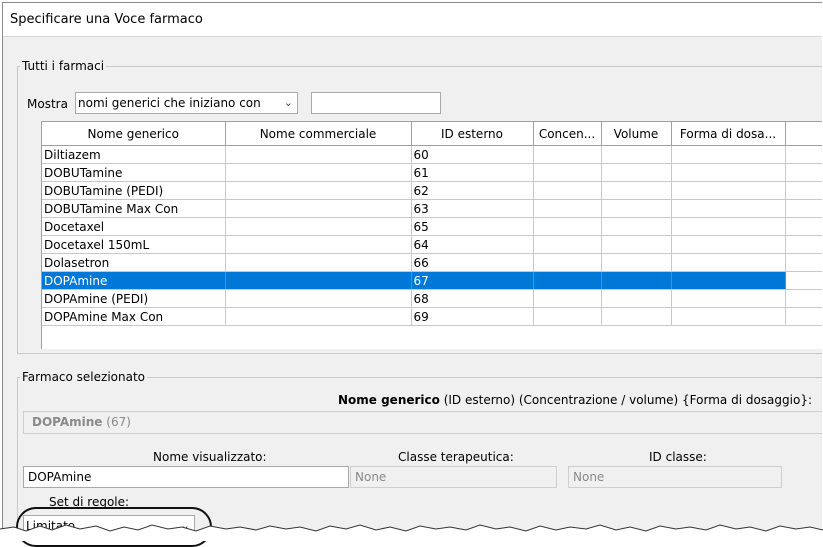 Image resolution: width=823 pixels, height=547 pixels. What do you see at coordinates (134, 226) in the screenshot?
I see `table-cell: Docetaxel` at bounding box center [134, 226].